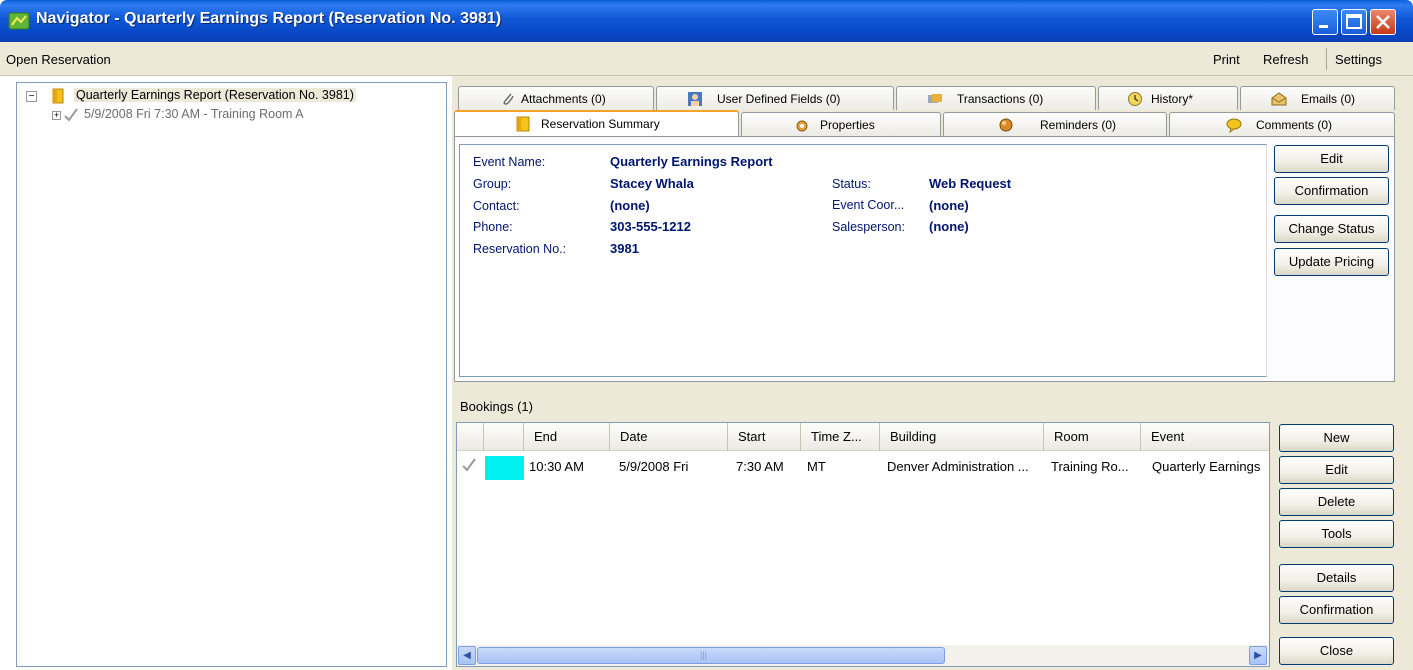 The width and height of the screenshot is (1413, 670). I want to click on paperclip-icon, so click(508, 99).